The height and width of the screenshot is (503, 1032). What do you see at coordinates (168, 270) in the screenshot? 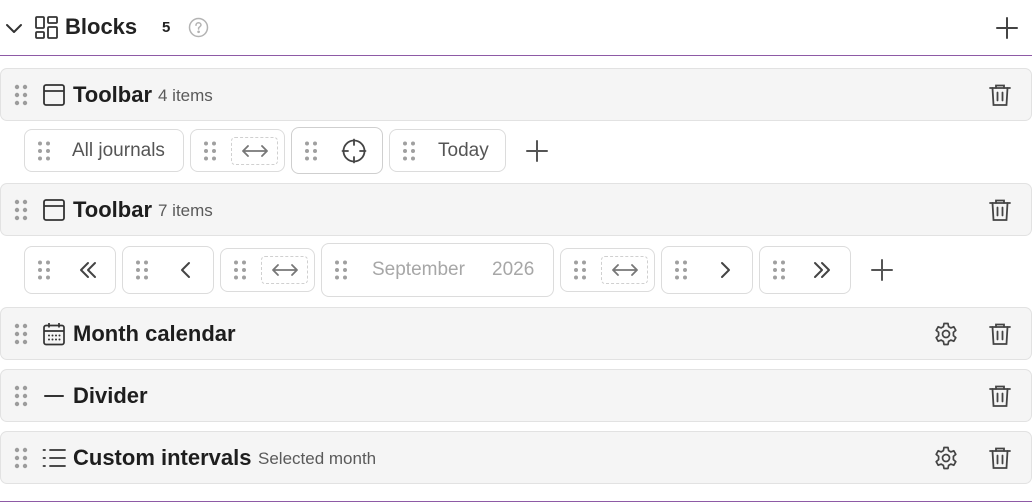
I see `toolbar-item-previous-month` at bounding box center [168, 270].